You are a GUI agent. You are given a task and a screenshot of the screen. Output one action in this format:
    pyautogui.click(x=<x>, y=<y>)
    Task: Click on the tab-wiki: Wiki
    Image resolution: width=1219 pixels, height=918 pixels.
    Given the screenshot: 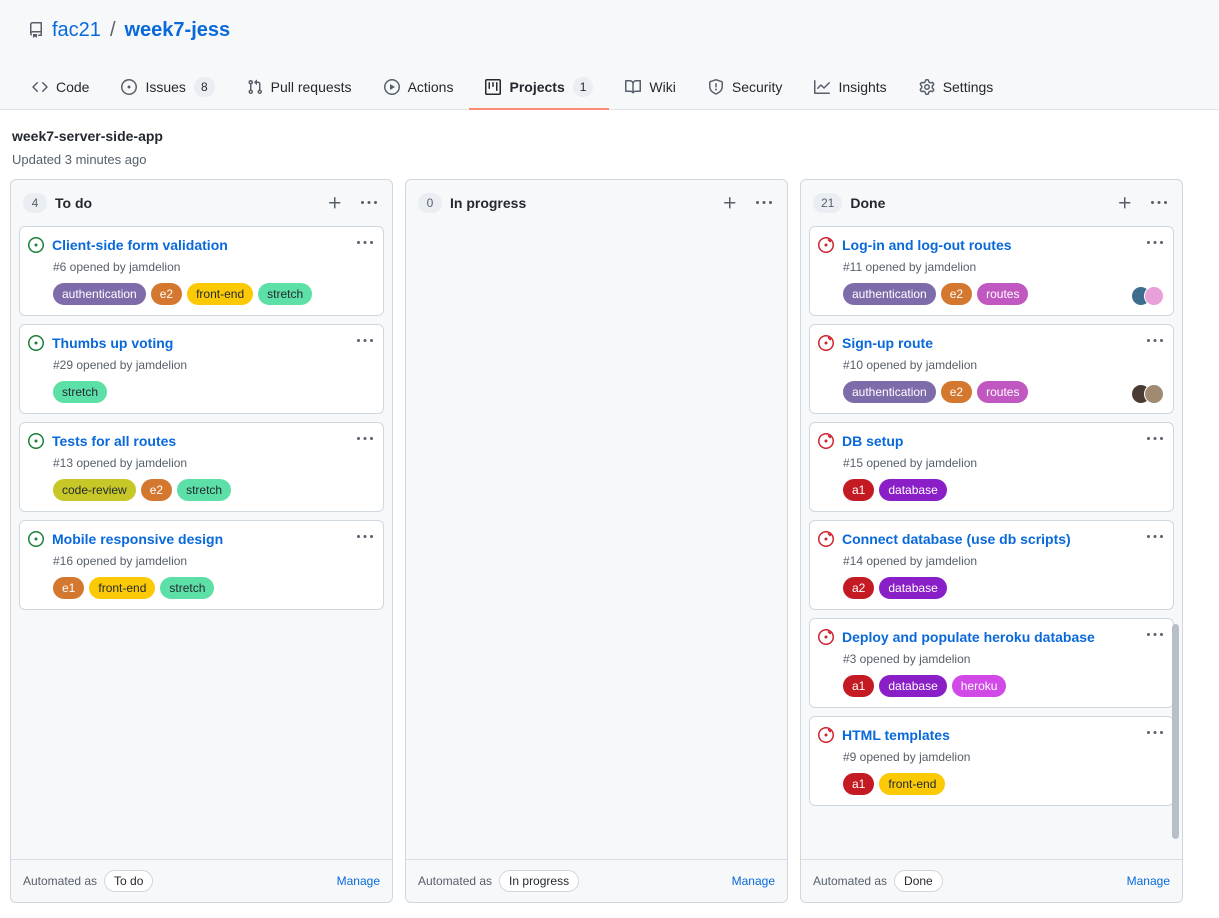 What is the action you would take?
    pyautogui.click(x=650, y=88)
    